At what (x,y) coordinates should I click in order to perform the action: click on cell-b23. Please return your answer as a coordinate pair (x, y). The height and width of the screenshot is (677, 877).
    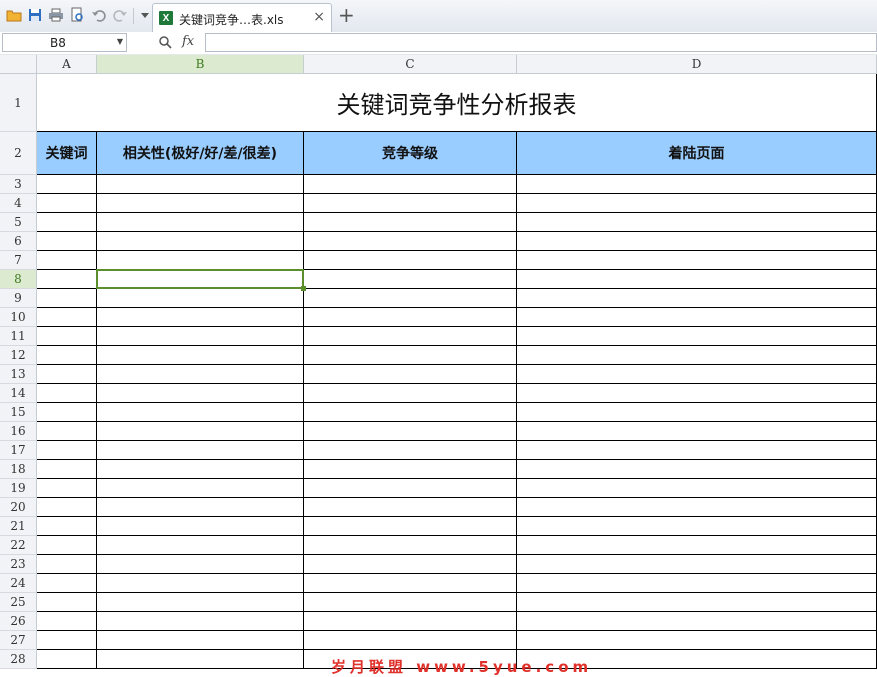
    Looking at the image, I should click on (200, 564).